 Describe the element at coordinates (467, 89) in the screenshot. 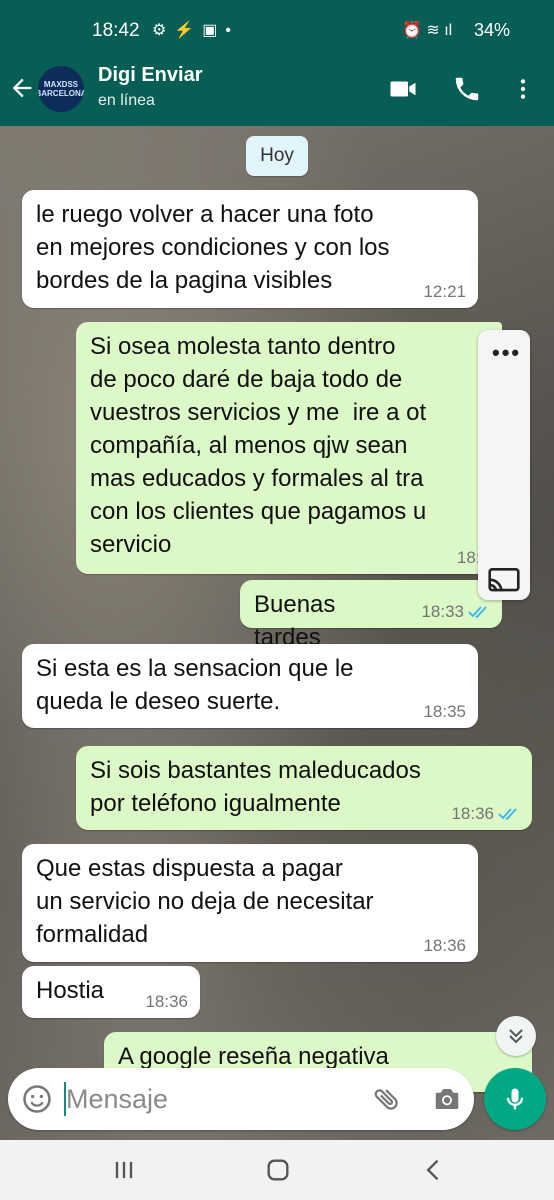

I see `phone-call-icon` at that location.